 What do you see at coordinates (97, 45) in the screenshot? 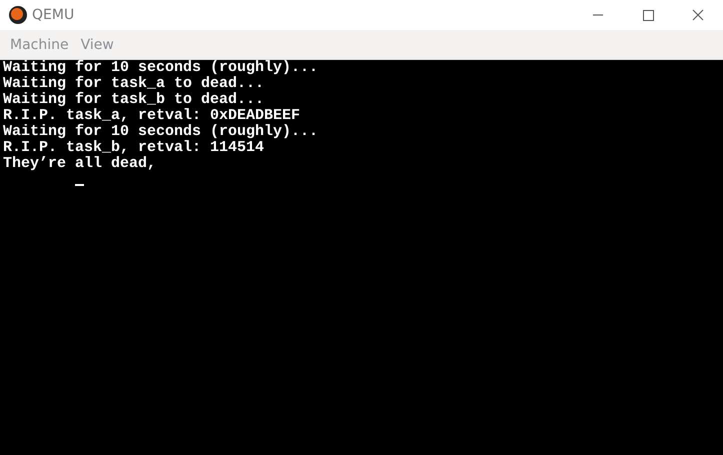
I see `menu-item: View` at bounding box center [97, 45].